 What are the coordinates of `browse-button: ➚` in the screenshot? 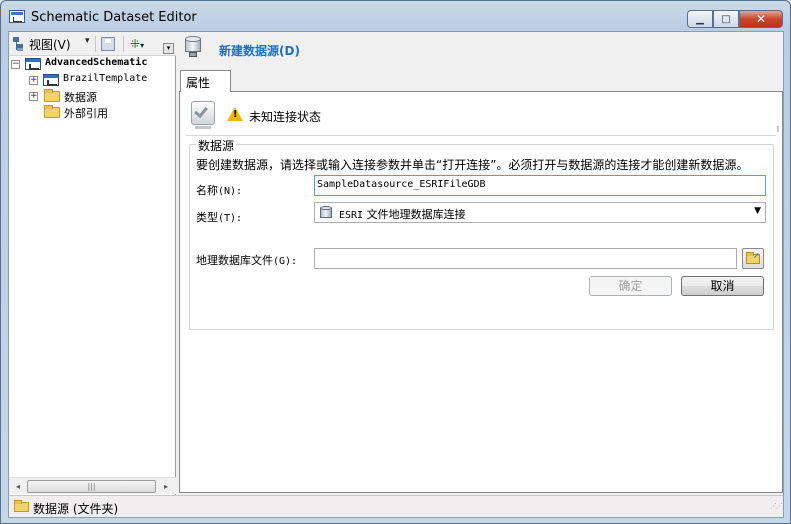 It's located at (753, 258).